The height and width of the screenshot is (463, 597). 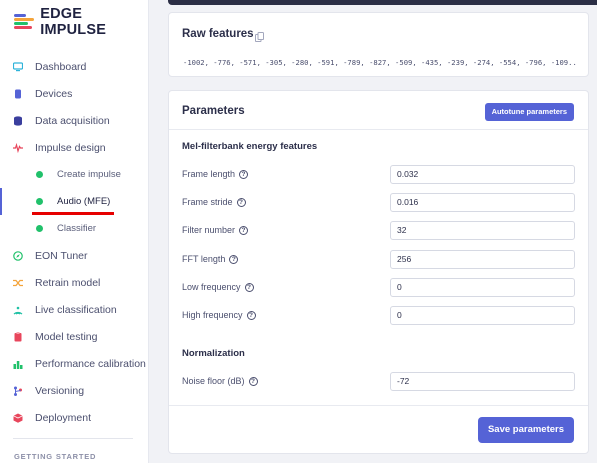 I want to click on frame-stride-label: Frame stride ?, so click(x=214, y=202).